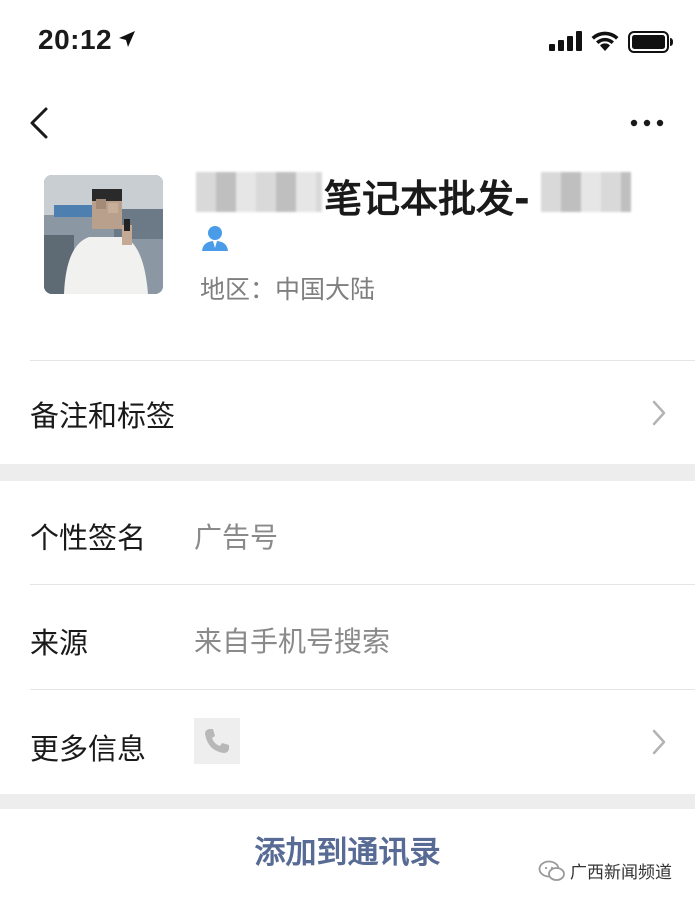 The image size is (695, 902). I want to click on status-time: 20:12, so click(75, 39).